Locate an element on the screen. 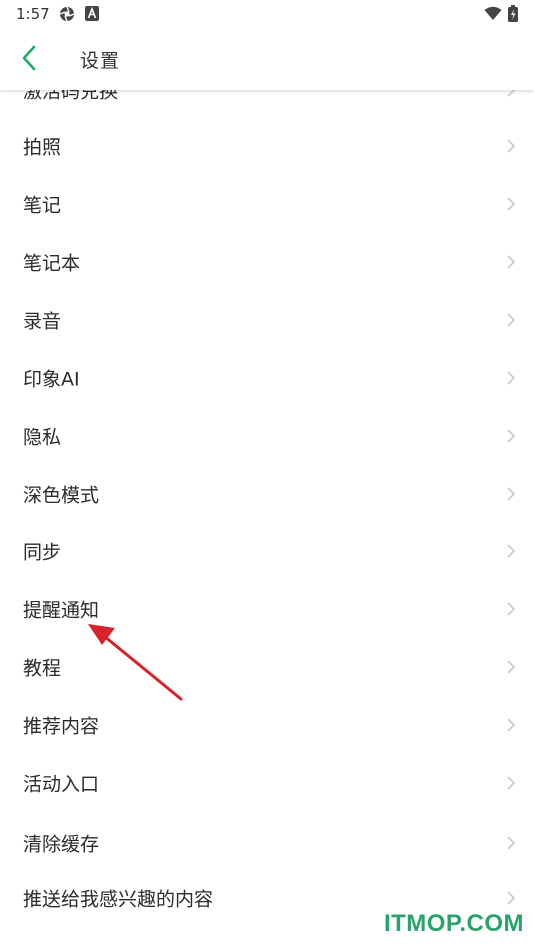 This screenshot has width=534, height=950. settings-item-label: 活动入口 is located at coordinates (61, 784).